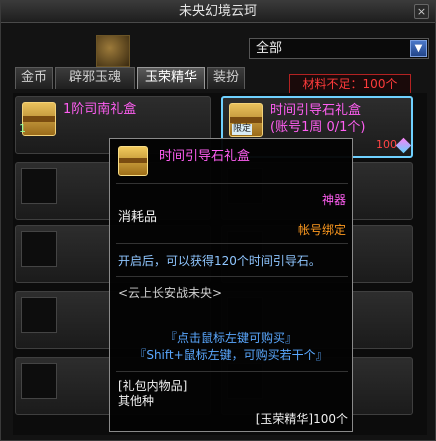  I want to click on item-limit-text: (账号1周 0/1个), so click(318, 127).